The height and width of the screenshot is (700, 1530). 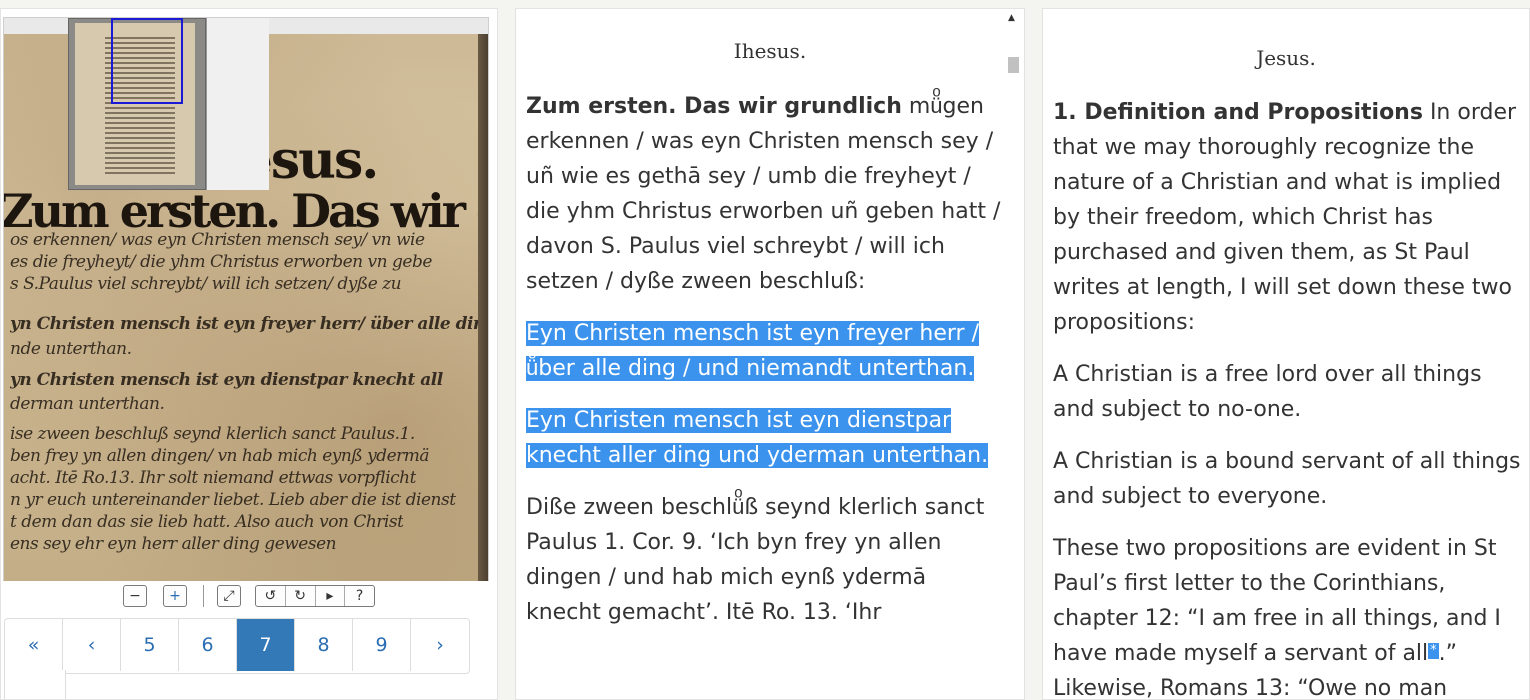 I want to click on zoom-in-button: +, so click(x=175, y=596).